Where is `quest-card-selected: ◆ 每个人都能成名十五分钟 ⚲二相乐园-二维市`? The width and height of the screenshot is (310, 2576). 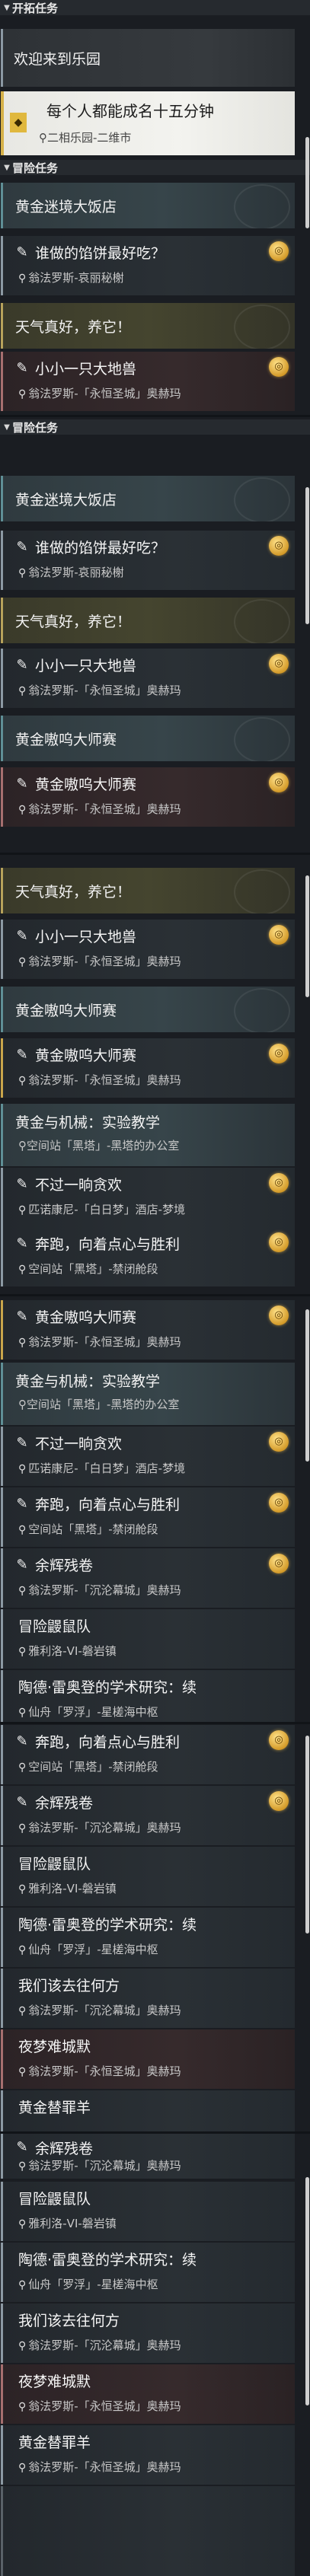 quest-card-selected: ◆ 每个人都能成名十五分钟 ⚲二相乐园-二维市 is located at coordinates (148, 123).